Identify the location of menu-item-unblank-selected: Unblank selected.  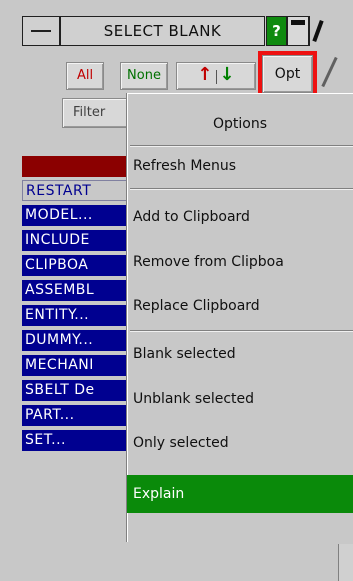
(240, 399).